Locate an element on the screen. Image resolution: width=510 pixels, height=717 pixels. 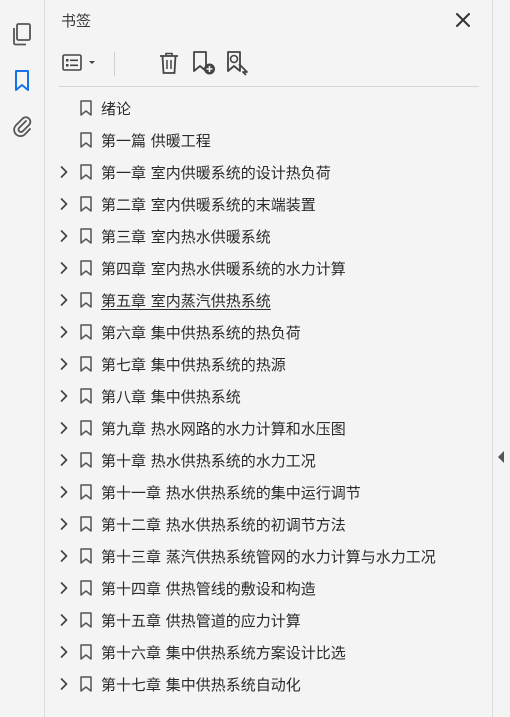
bookmark-item: 第九章 热水网路的水力计算和水压图 is located at coordinates (268, 428).